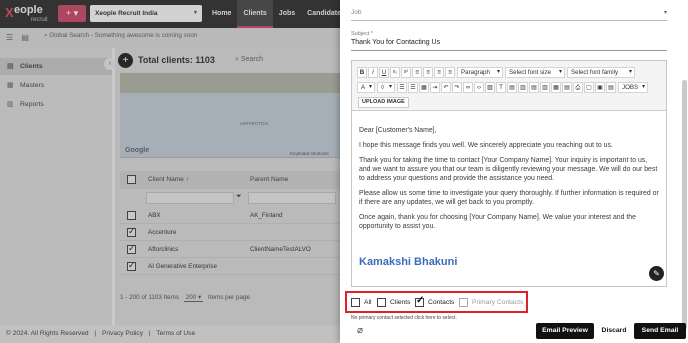  Describe the element at coordinates (530, 72) in the screenshot. I see `font-size-value: Select font size` at that location.